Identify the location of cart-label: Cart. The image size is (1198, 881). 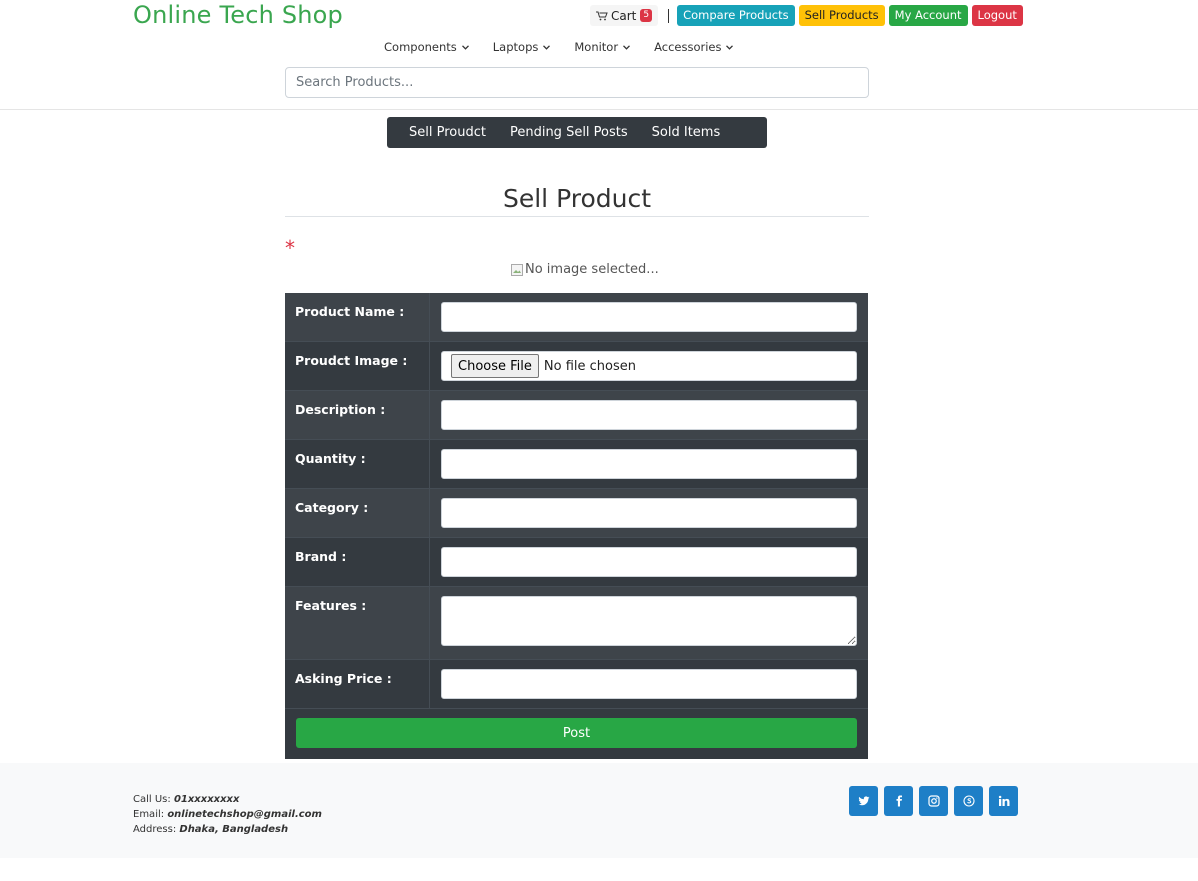
(624, 15).